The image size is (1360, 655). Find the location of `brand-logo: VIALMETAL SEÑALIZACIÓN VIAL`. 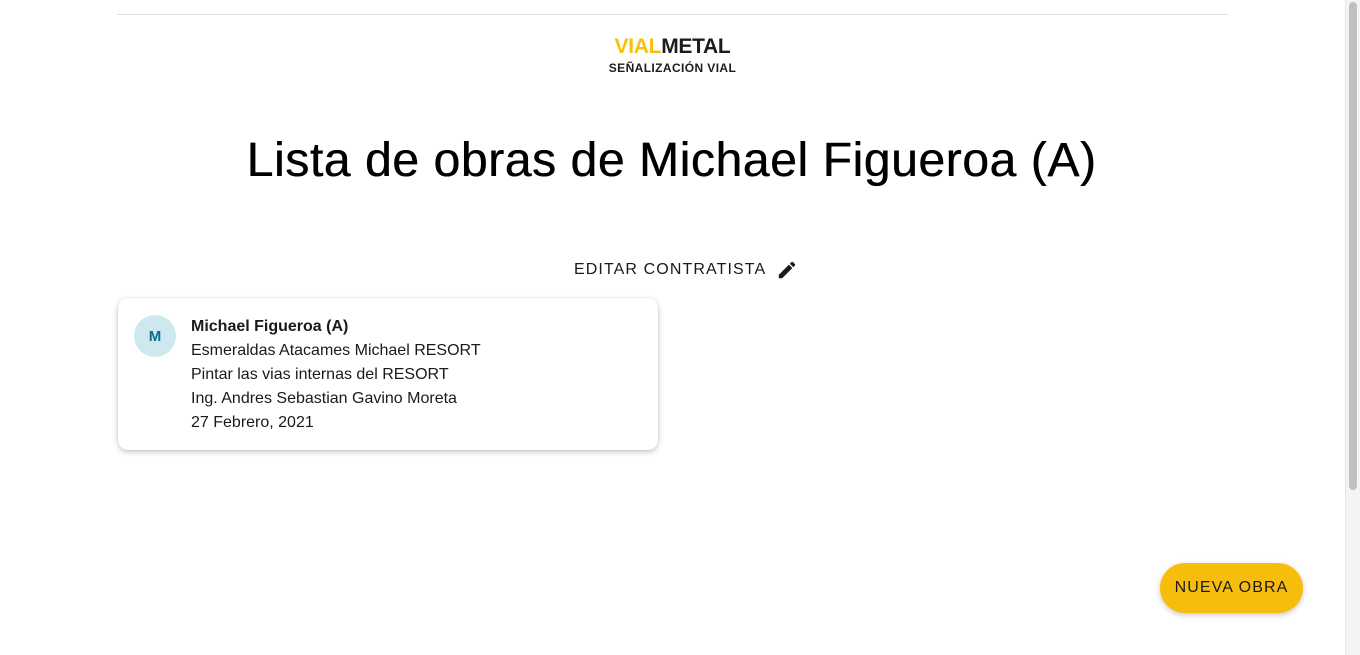

brand-logo: VIALMETAL SEÑALIZACIÓN VIAL is located at coordinates (672, 54).